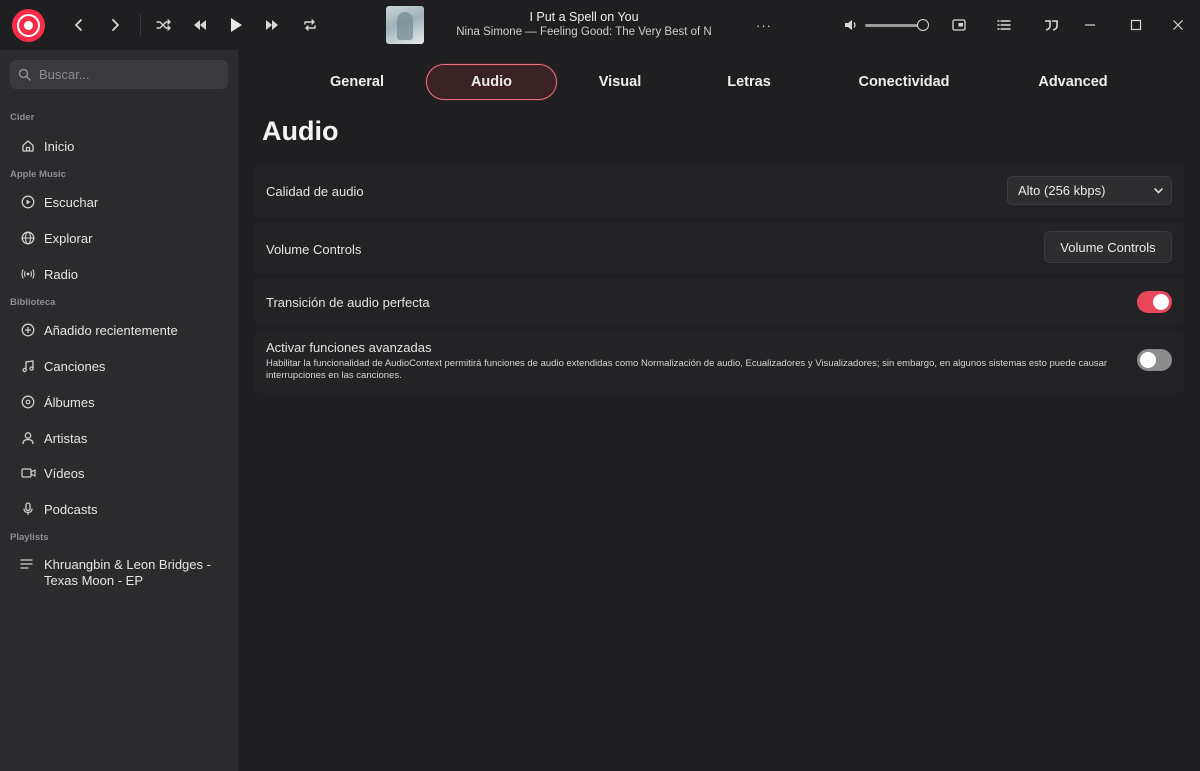 This screenshot has width=1200, height=771. I want to click on maximize-window-icon, so click(1136, 25).